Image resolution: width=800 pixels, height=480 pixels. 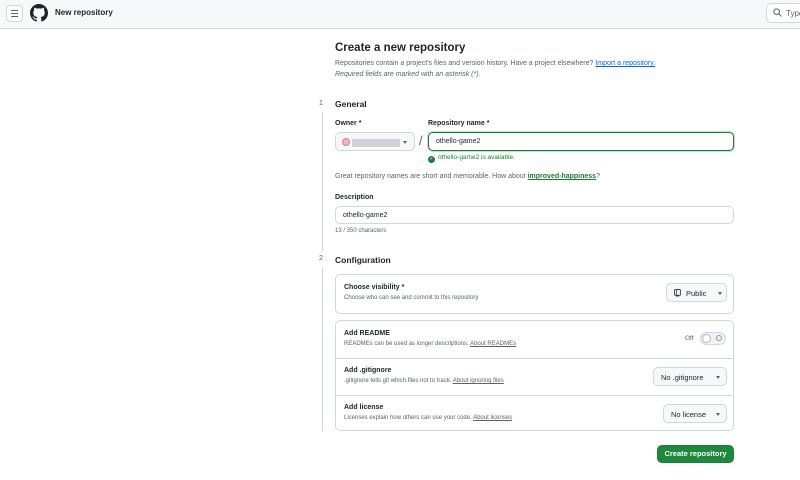 What do you see at coordinates (713, 338) in the screenshot?
I see `readme-toggle` at bounding box center [713, 338].